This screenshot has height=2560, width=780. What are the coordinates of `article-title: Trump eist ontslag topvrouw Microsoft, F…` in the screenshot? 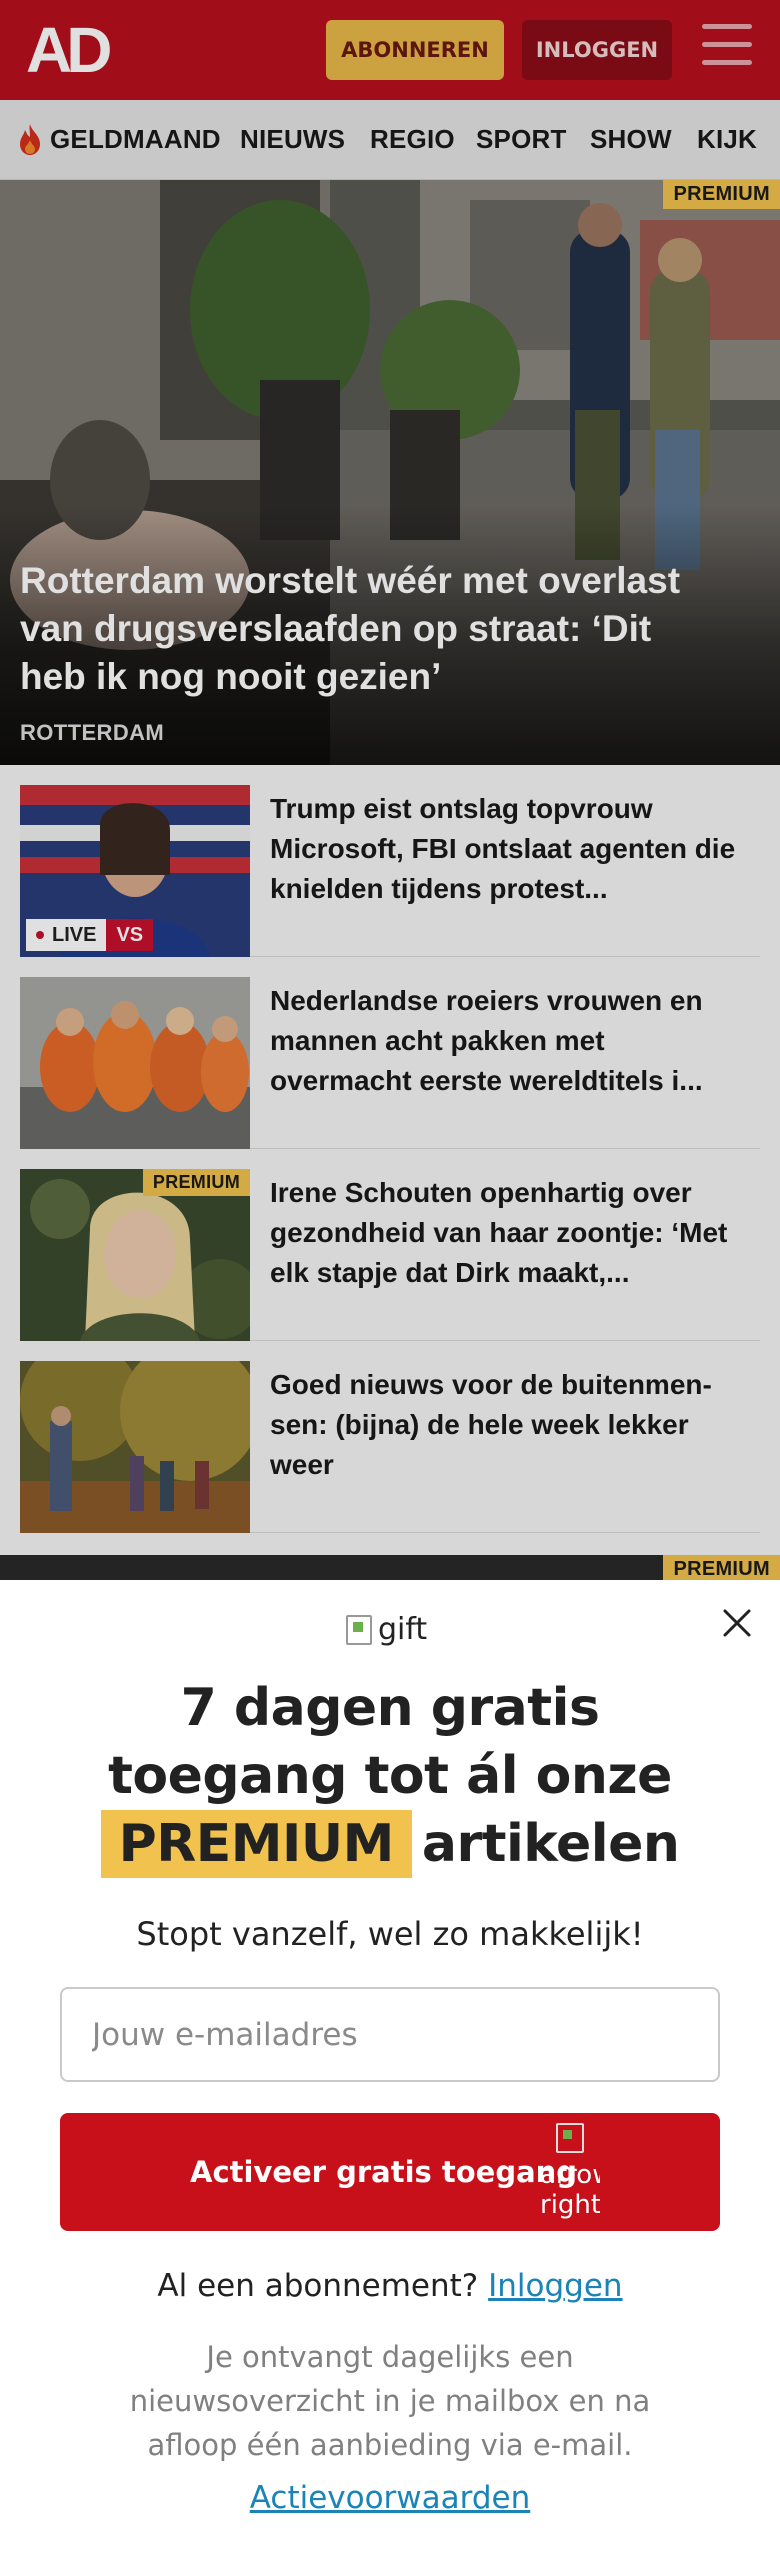 It's located at (510, 849).